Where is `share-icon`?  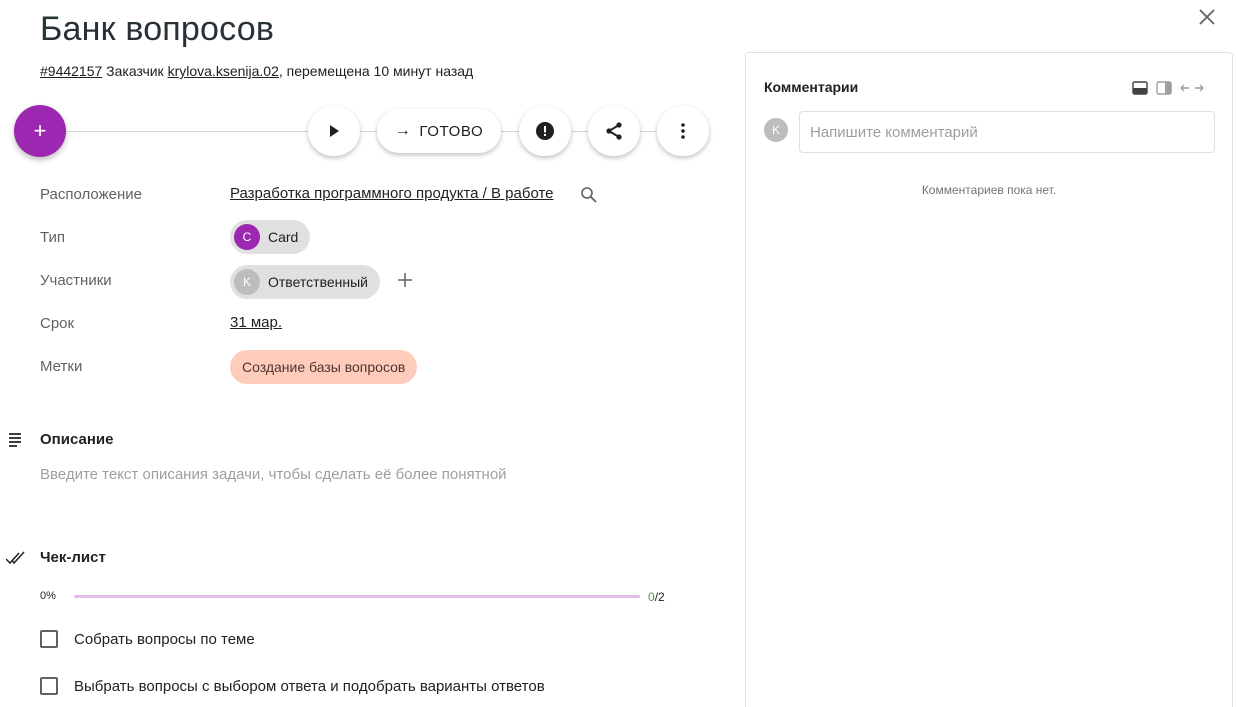
share-icon is located at coordinates (614, 131).